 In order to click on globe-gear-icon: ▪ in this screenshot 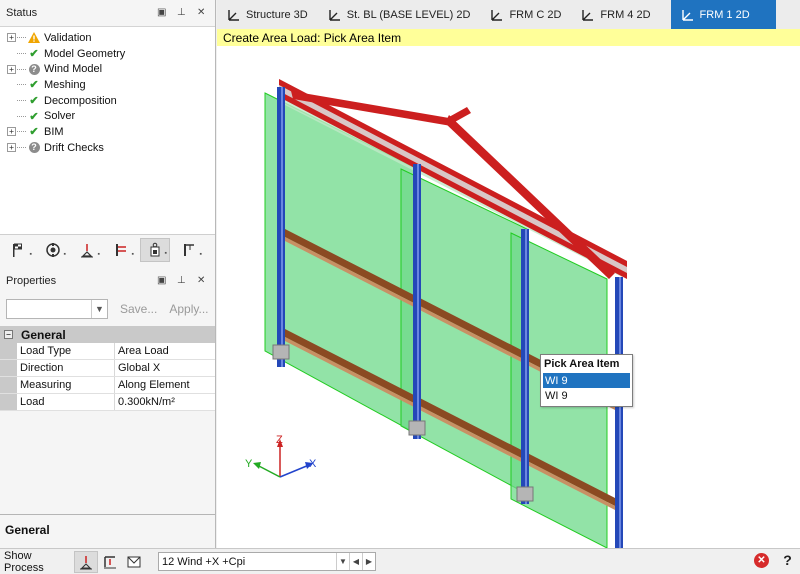, I will do `click(53, 250)`.